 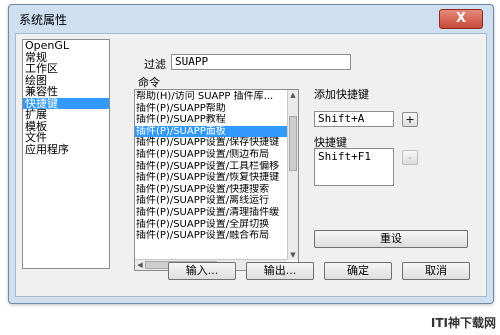 What do you see at coordinates (293, 255) in the screenshot?
I see `scroll-down-arrow-icon: ▼` at bounding box center [293, 255].